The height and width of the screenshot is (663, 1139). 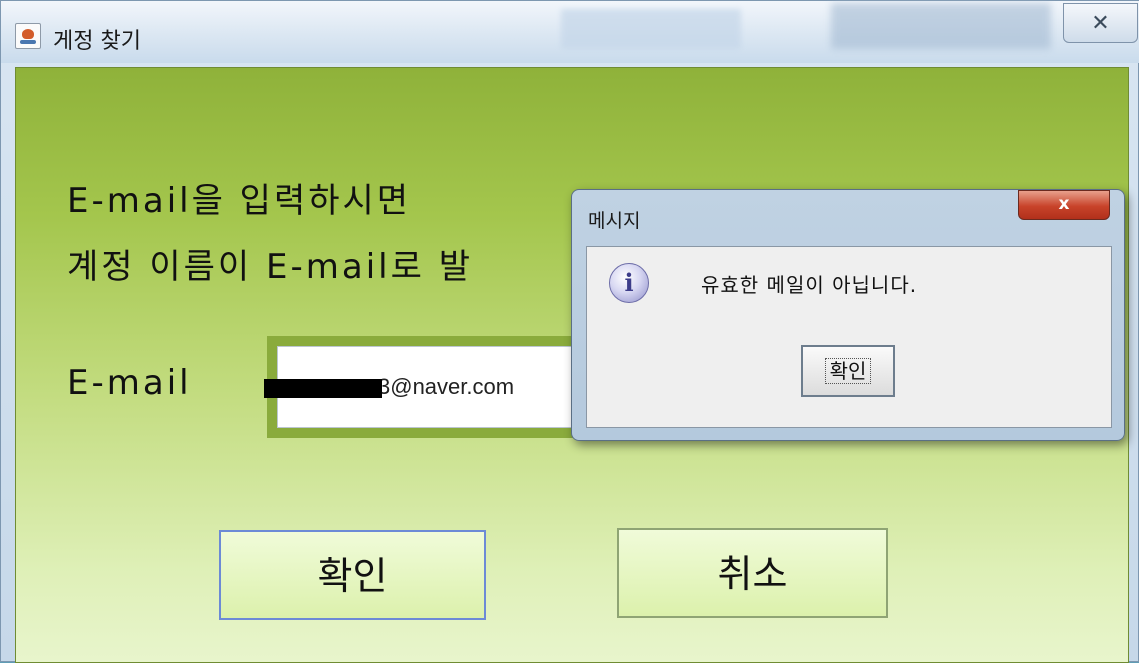 What do you see at coordinates (1100, 23) in the screenshot?
I see `window-close-button: ✕` at bounding box center [1100, 23].